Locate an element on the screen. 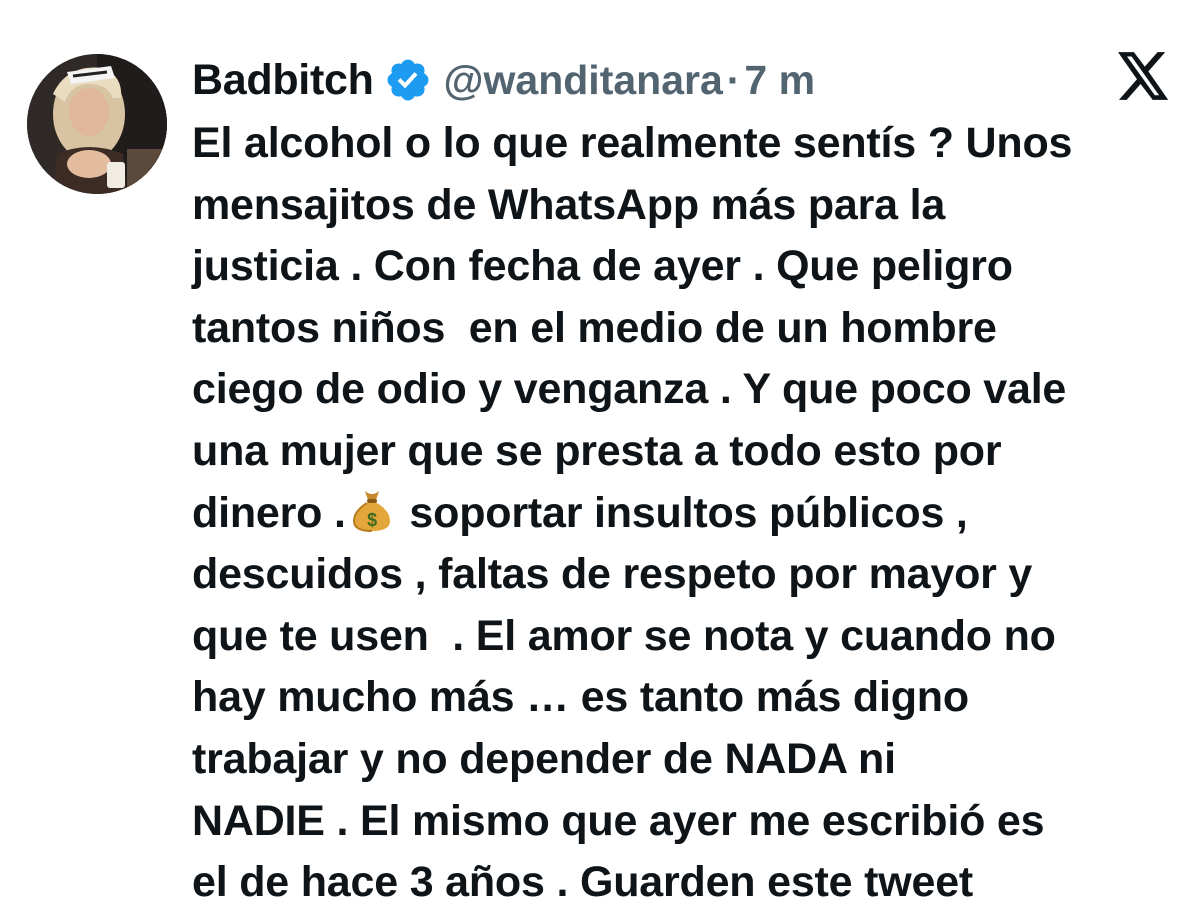 This screenshot has height=914, width=1200. tweet-line: mensajitos de WhatsApp más para la is located at coordinates (569, 204).